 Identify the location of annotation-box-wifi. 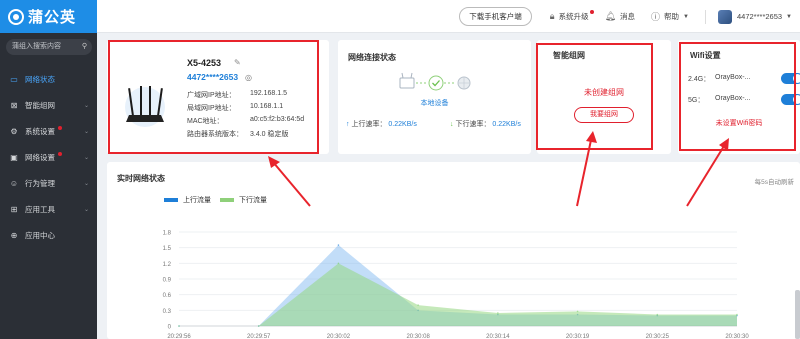
(737, 96).